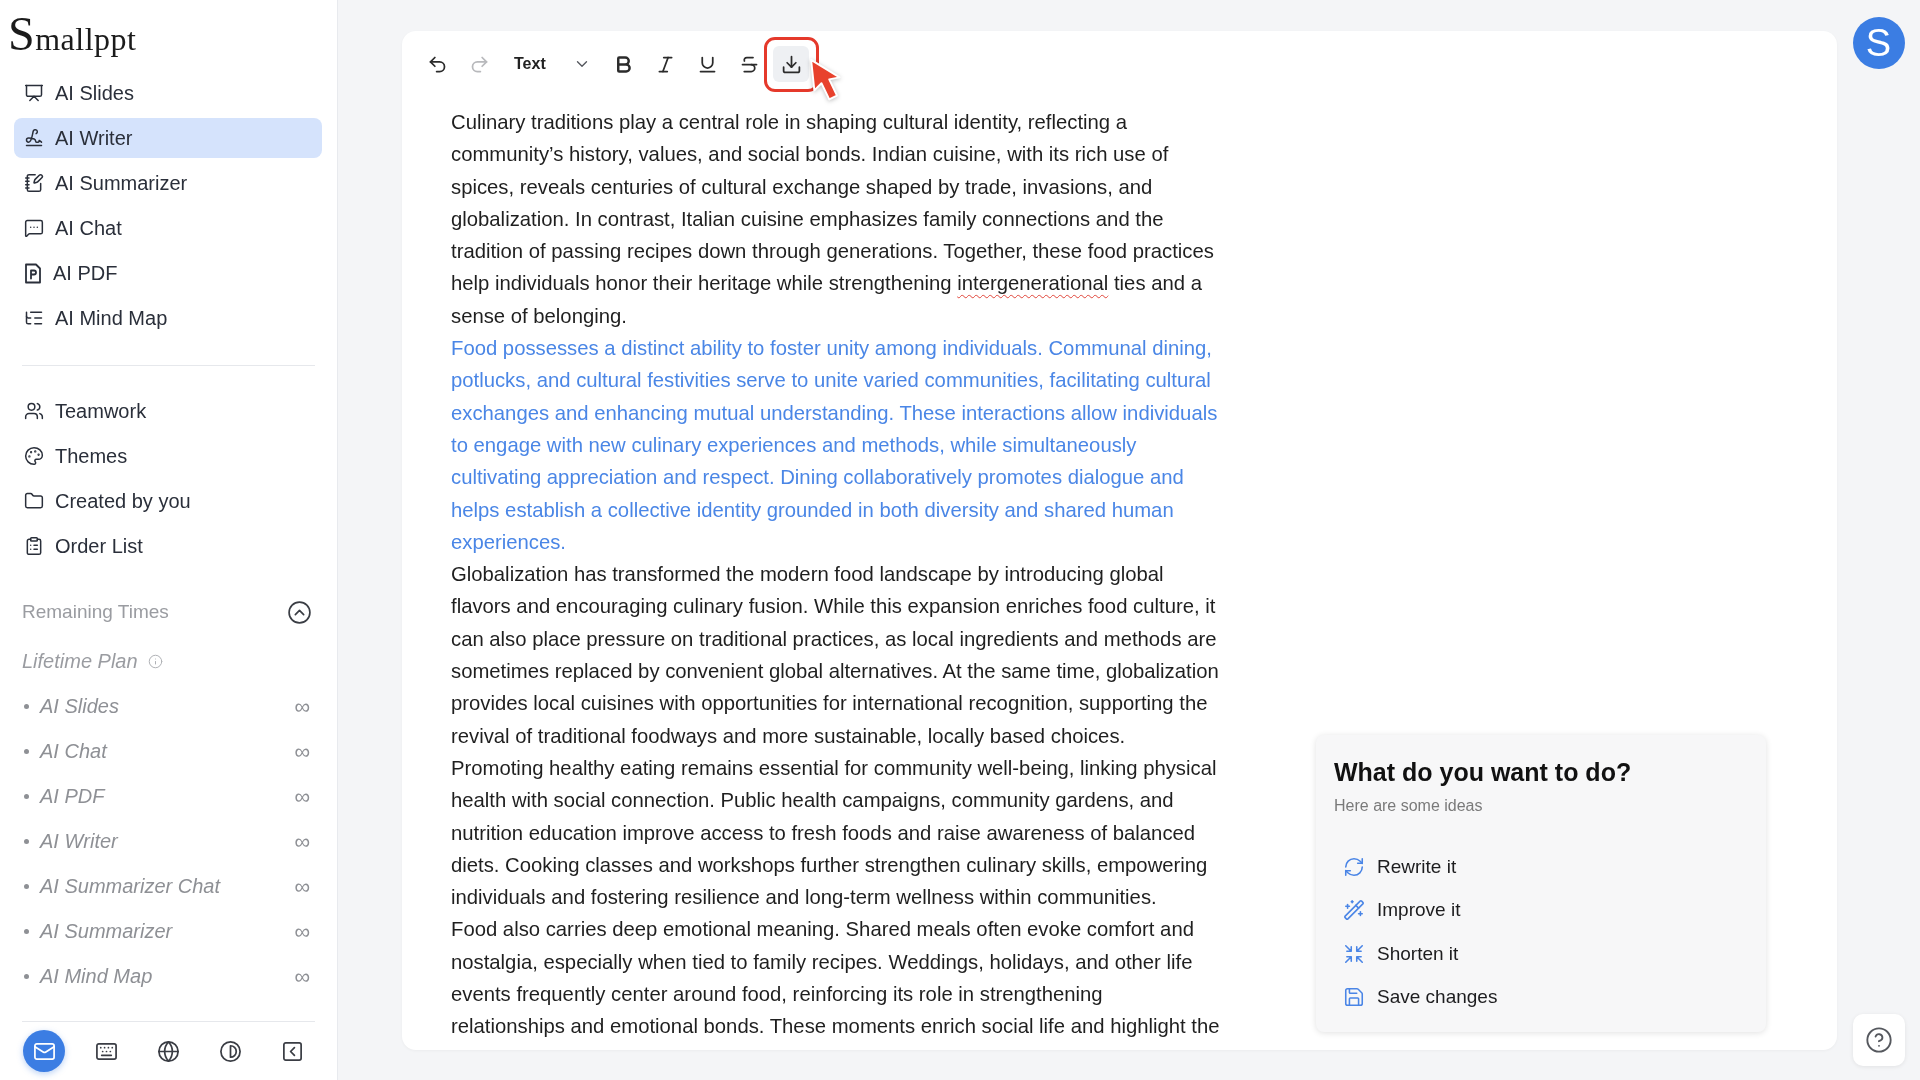 Image resolution: width=1920 pixels, height=1080 pixels. What do you see at coordinates (34, 411) in the screenshot?
I see `users-icon` at bounding box center [34, 411].